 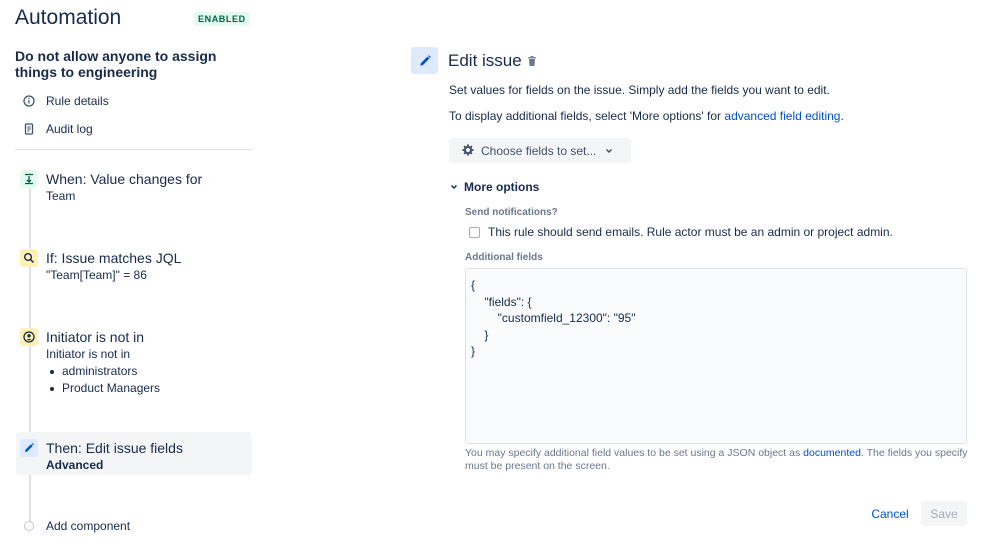 I want to click on info-icon, so click(x=29, y=101).